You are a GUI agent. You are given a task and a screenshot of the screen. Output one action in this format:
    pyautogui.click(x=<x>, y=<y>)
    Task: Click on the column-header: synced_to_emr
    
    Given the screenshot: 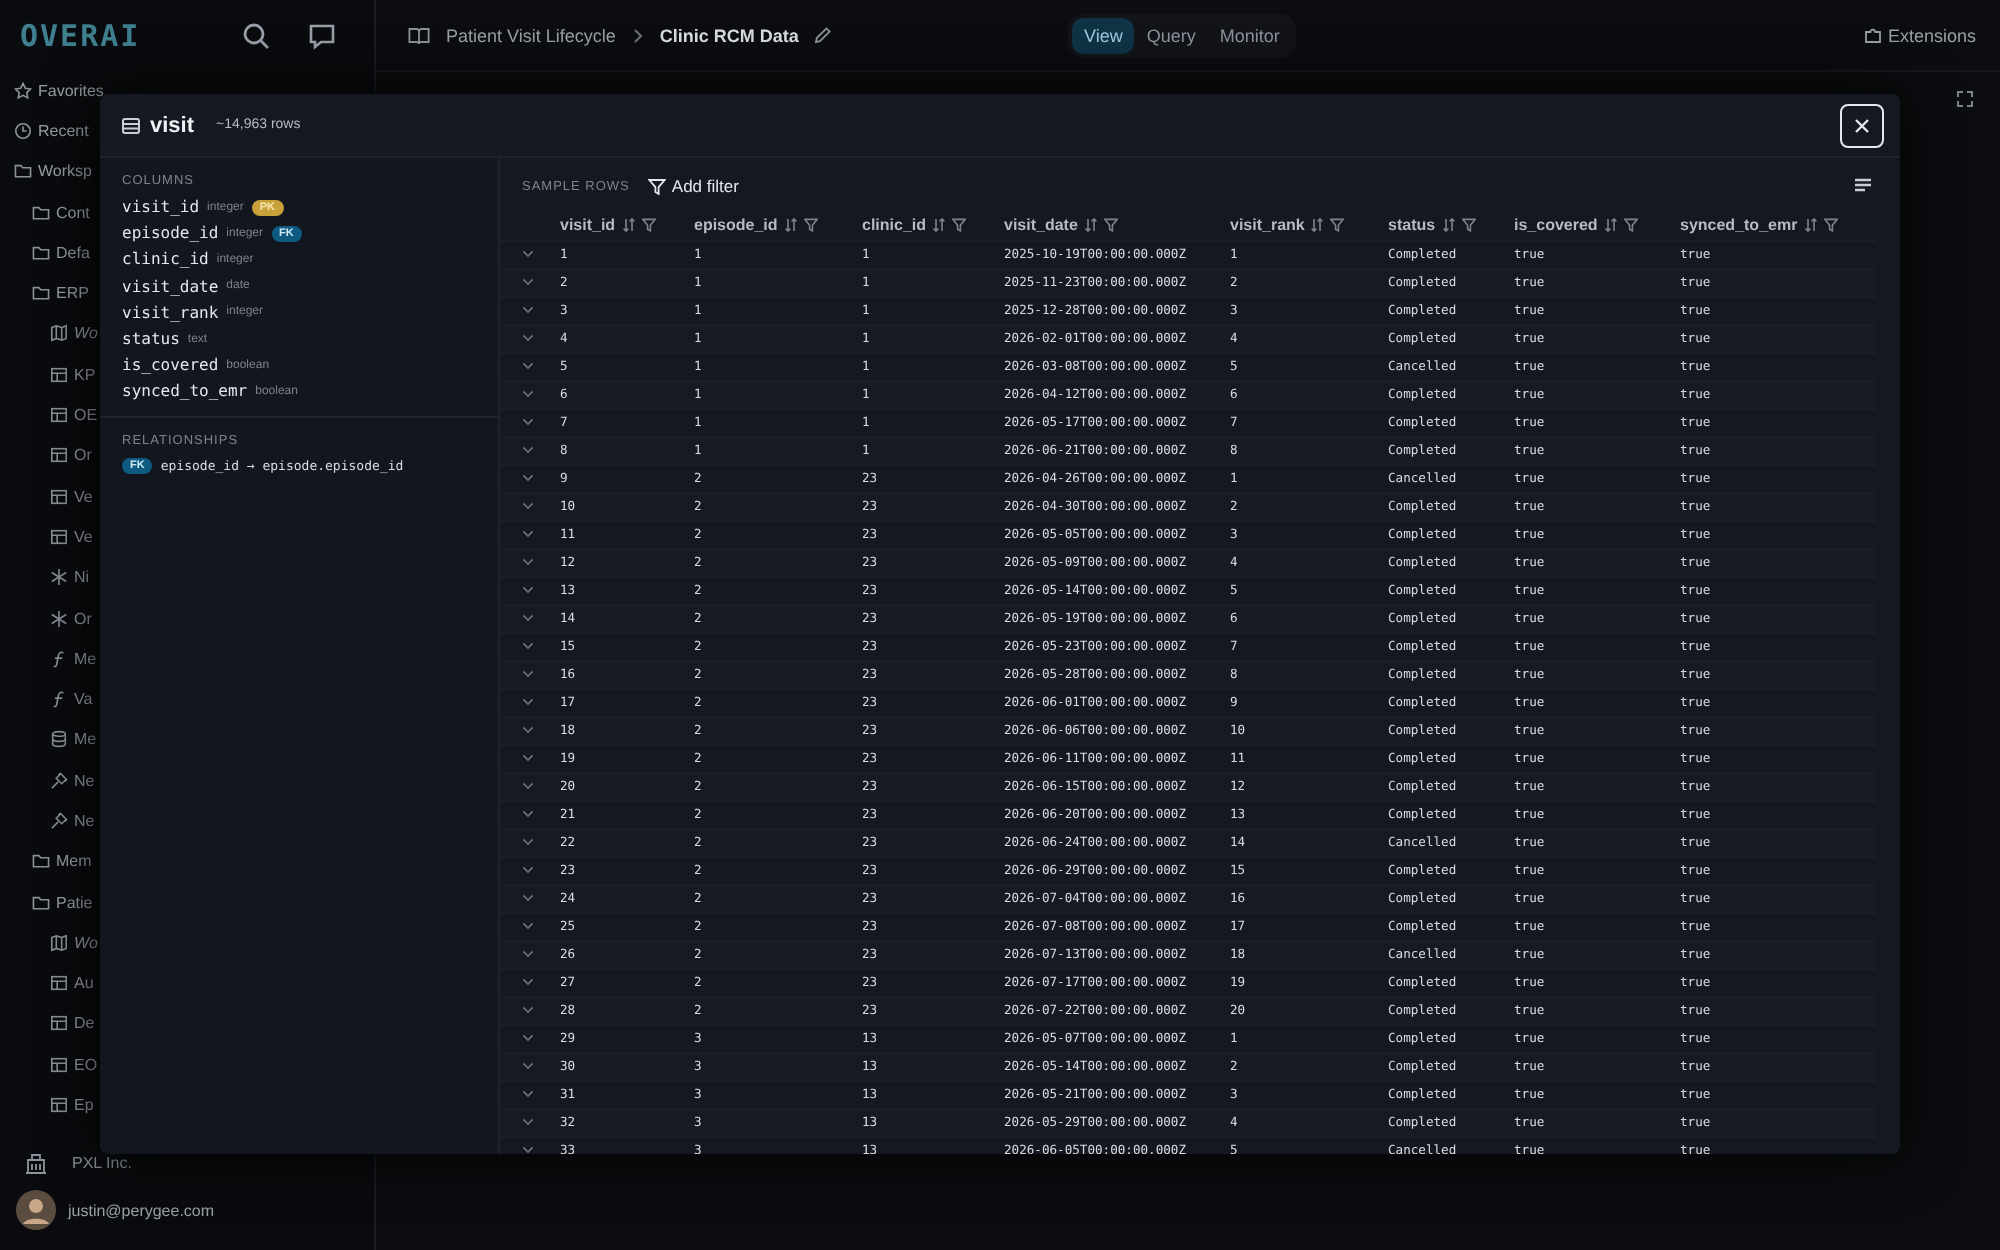 What is the action you would take?
    pyautogui.click(x=1739, y=224)
    